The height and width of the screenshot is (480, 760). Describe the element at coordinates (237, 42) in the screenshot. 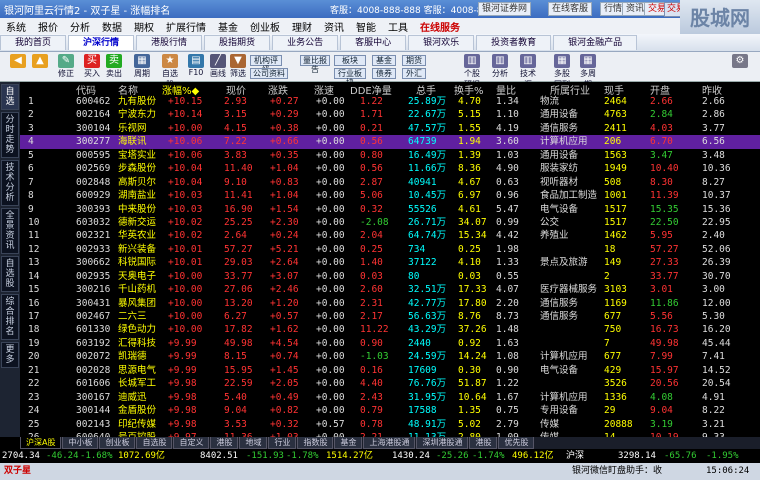

I see `nav-futures: 股指期货` at that location.